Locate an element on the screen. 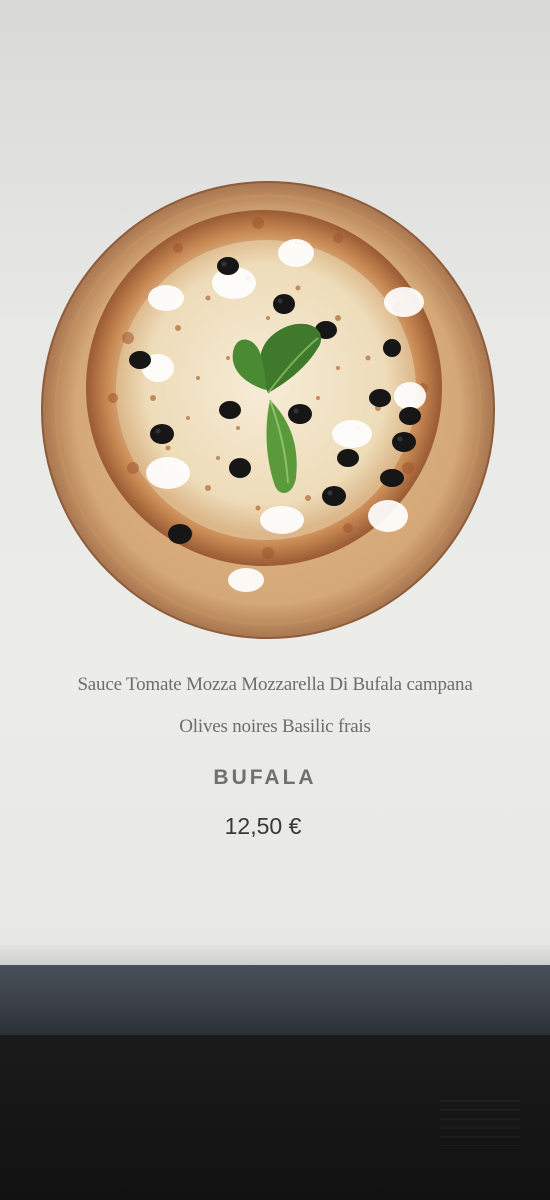 This screenshot has width=550, height=1200. monitor-bottom-edge is located at coordinates (275, 955).